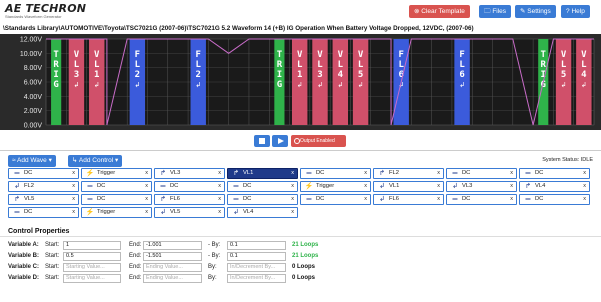 The height and width of the screenshot is (302, 601). What do you see at coordinates (584, 65) in the screenshot?
I see `segment-label-char: L` at bounding box center [584, 65].